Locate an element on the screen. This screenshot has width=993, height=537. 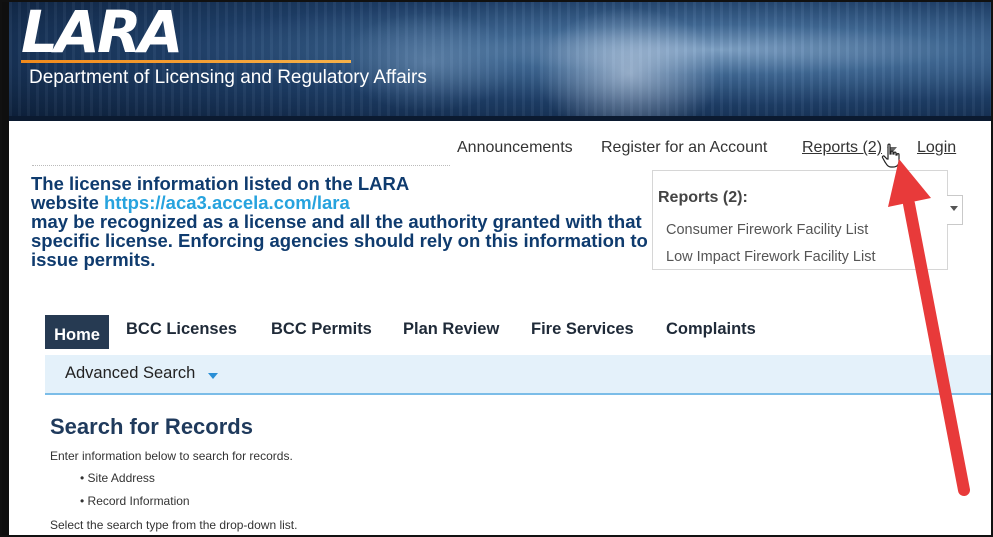
tab-bcc-licenses: BCC Licenses is located at coordinates (181, 329).